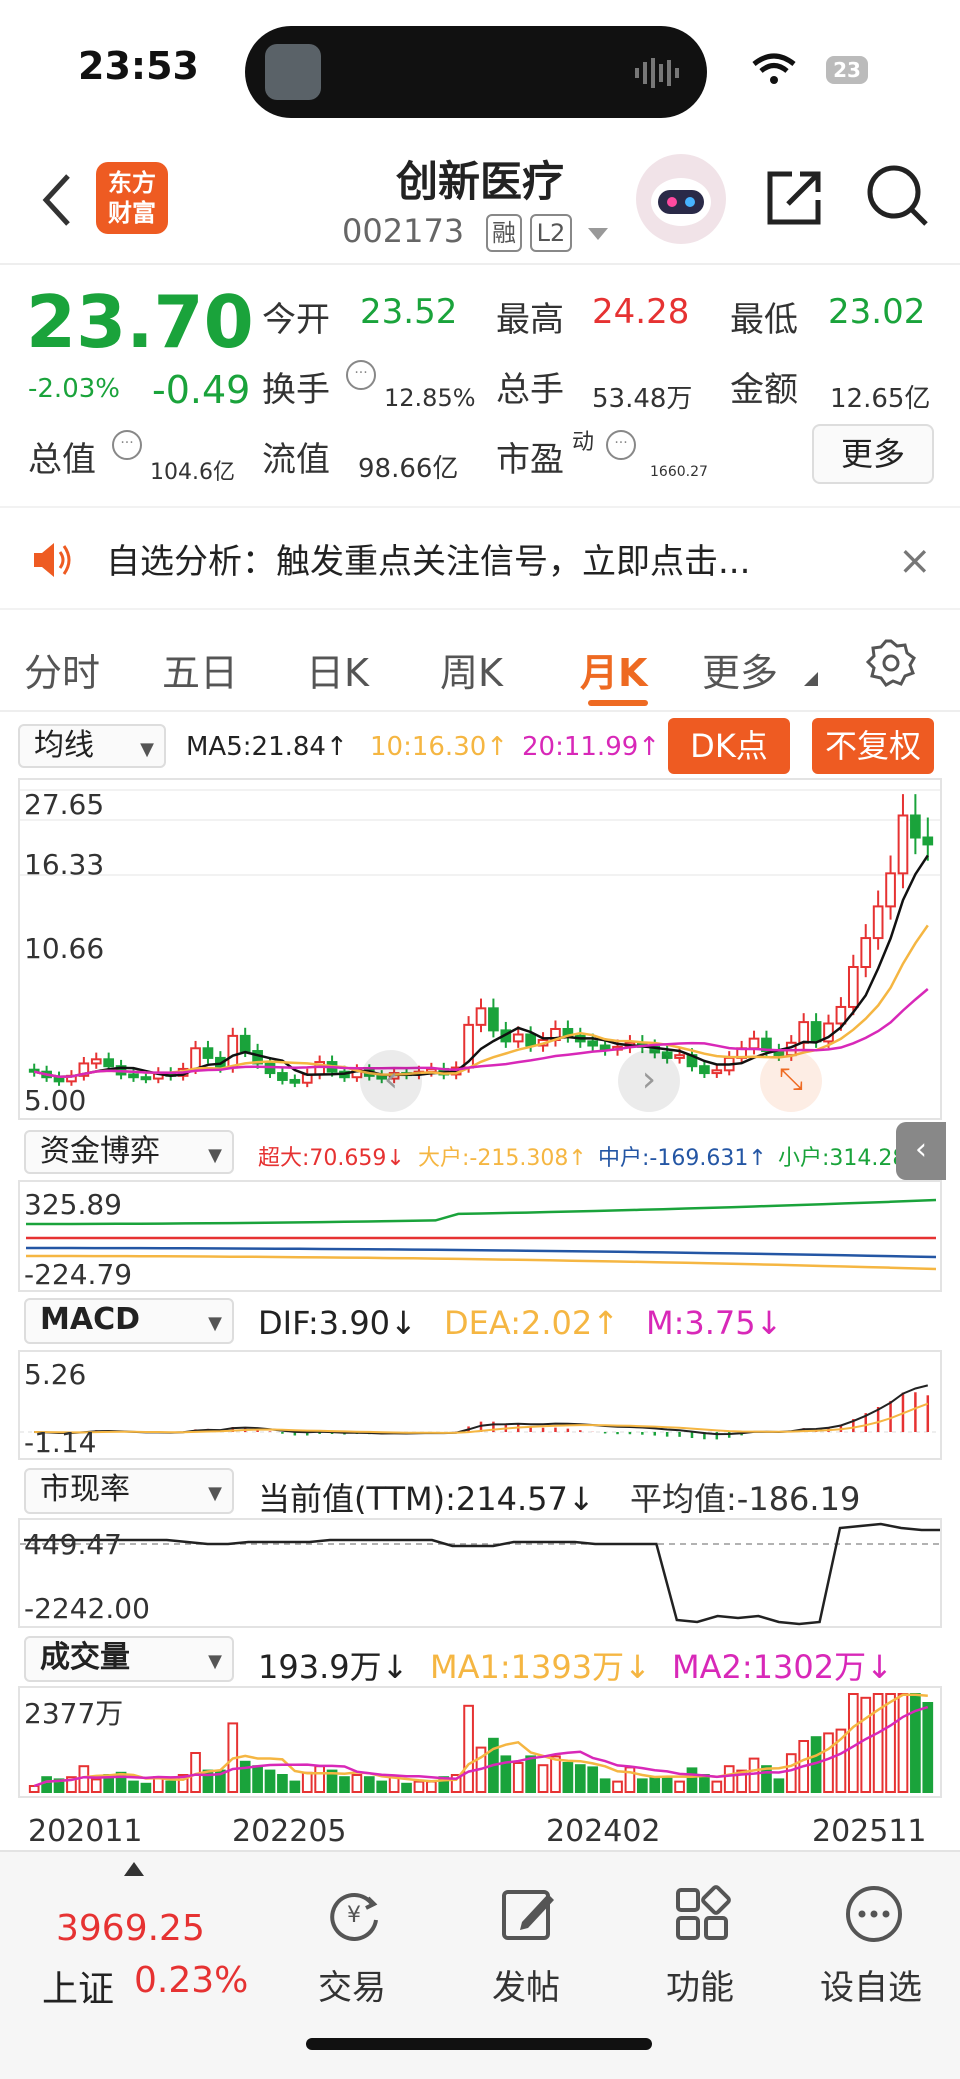 The image size is (960, 2079). I want to click on logo-line1: 东方, so click(132, 183).